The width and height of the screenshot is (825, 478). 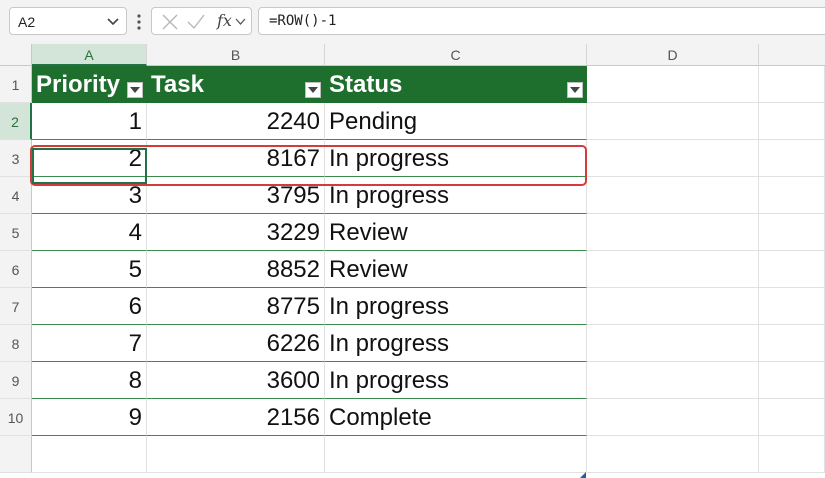 What do you see at coordinates (236, 306) in the screenshot?
I see `table-cell: 8775` at bounding box center [236, 306].